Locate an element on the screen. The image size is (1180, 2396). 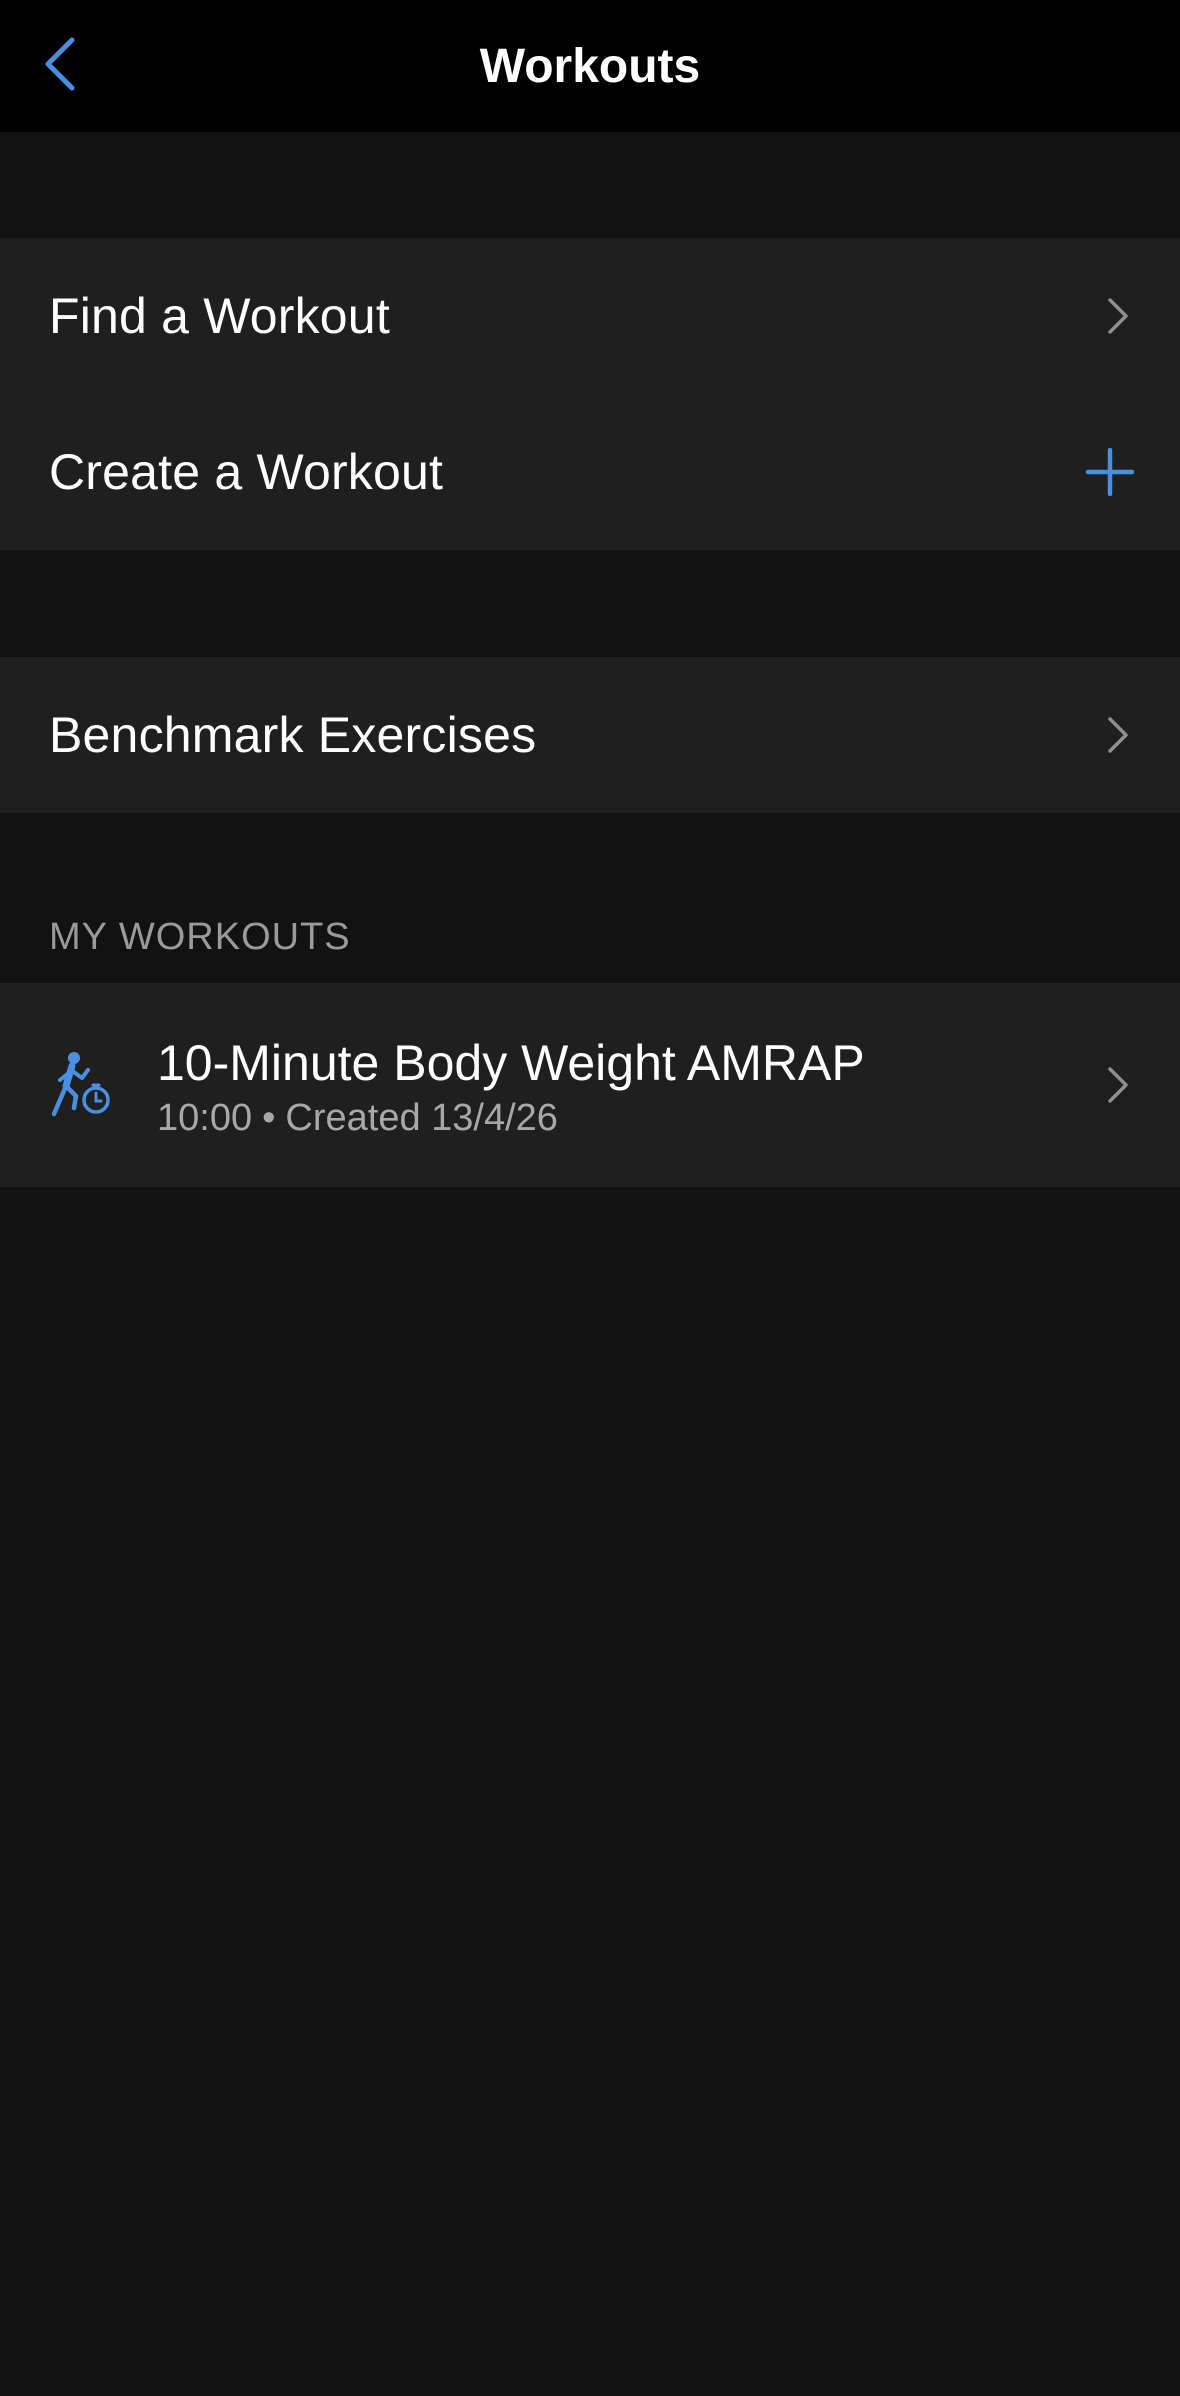
page-title: Workouts is located at coordinates (590, 66).